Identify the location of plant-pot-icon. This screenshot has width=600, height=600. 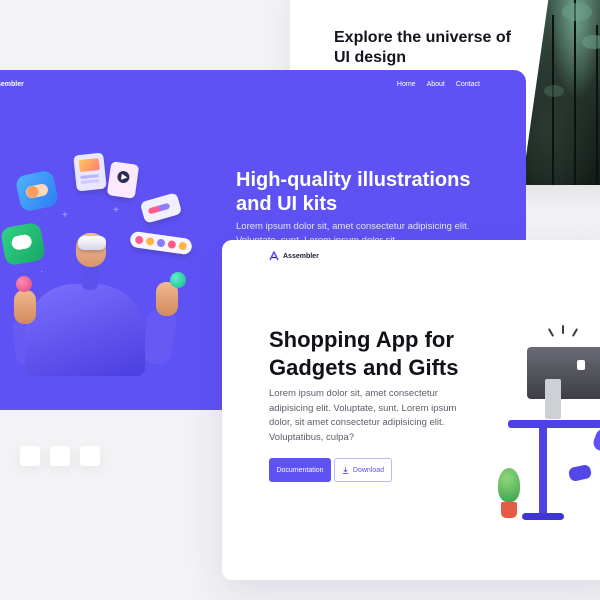
(509, 510).